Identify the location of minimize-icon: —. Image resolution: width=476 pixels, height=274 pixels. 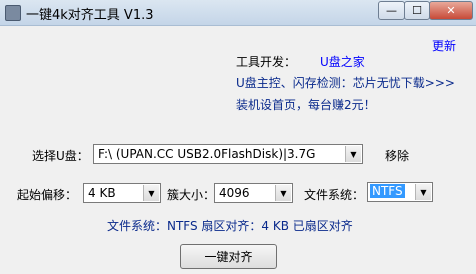
(391, 10).